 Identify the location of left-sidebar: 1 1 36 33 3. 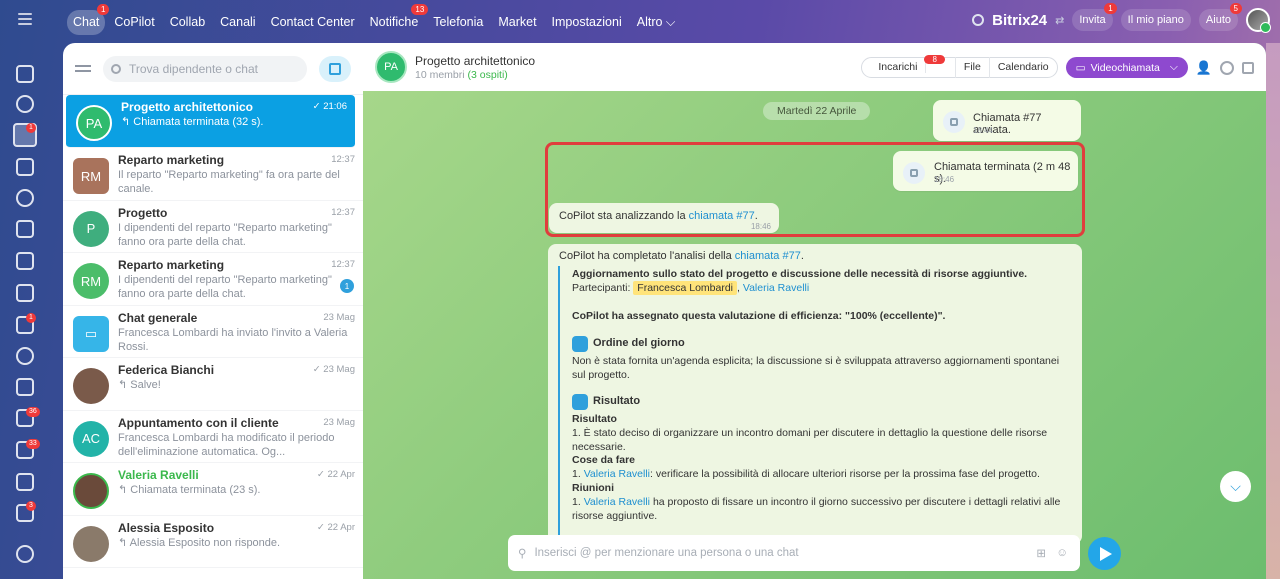
(25, 311).